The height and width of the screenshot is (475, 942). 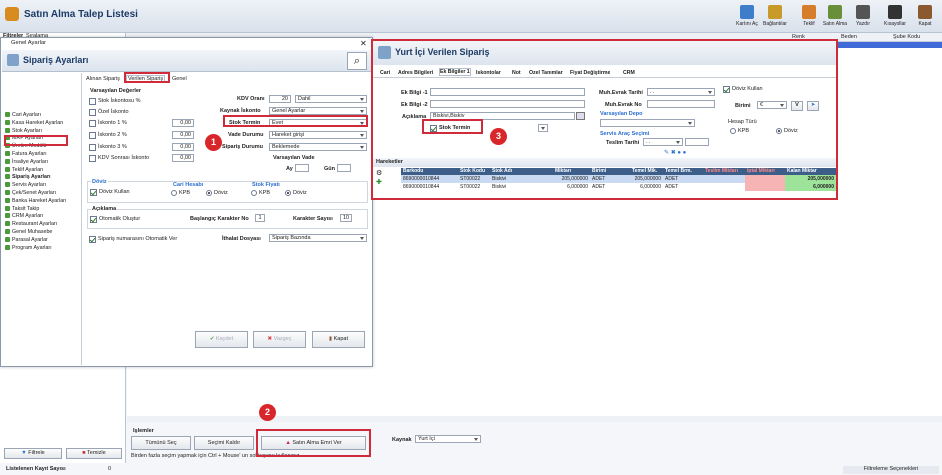 I want to click on step-badge-3: 3, so click(x=498, y=136).